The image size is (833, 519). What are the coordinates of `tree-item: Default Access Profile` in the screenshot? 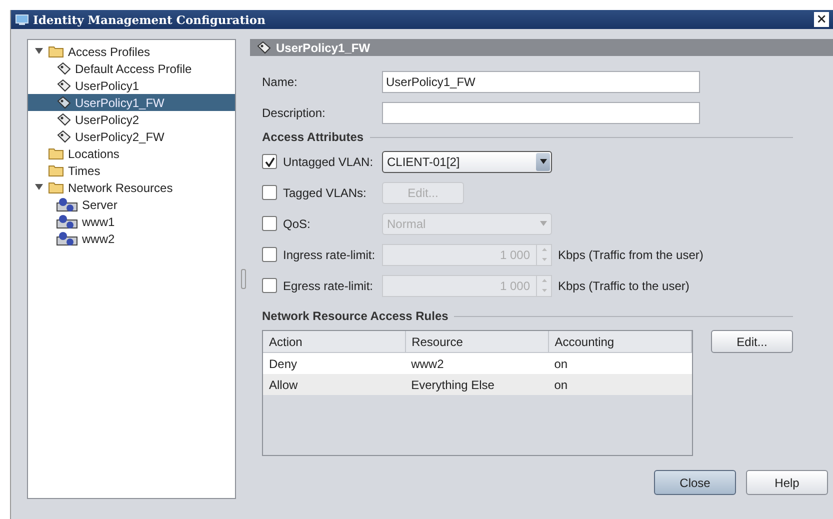 It's located at (131, 68).